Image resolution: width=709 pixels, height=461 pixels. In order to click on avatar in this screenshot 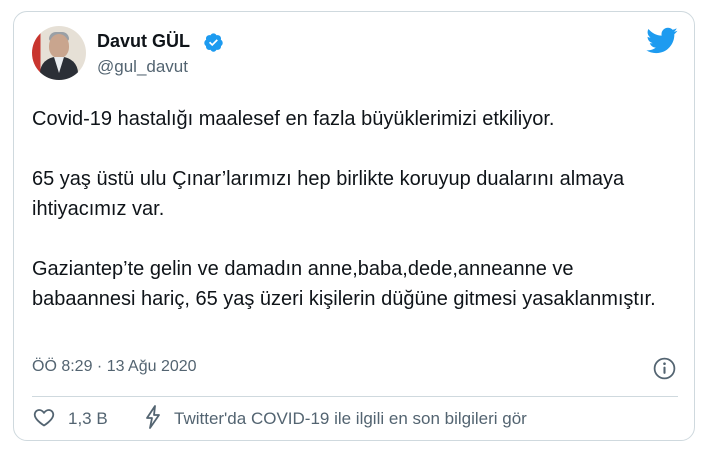, I will do `click(59, 53)`.